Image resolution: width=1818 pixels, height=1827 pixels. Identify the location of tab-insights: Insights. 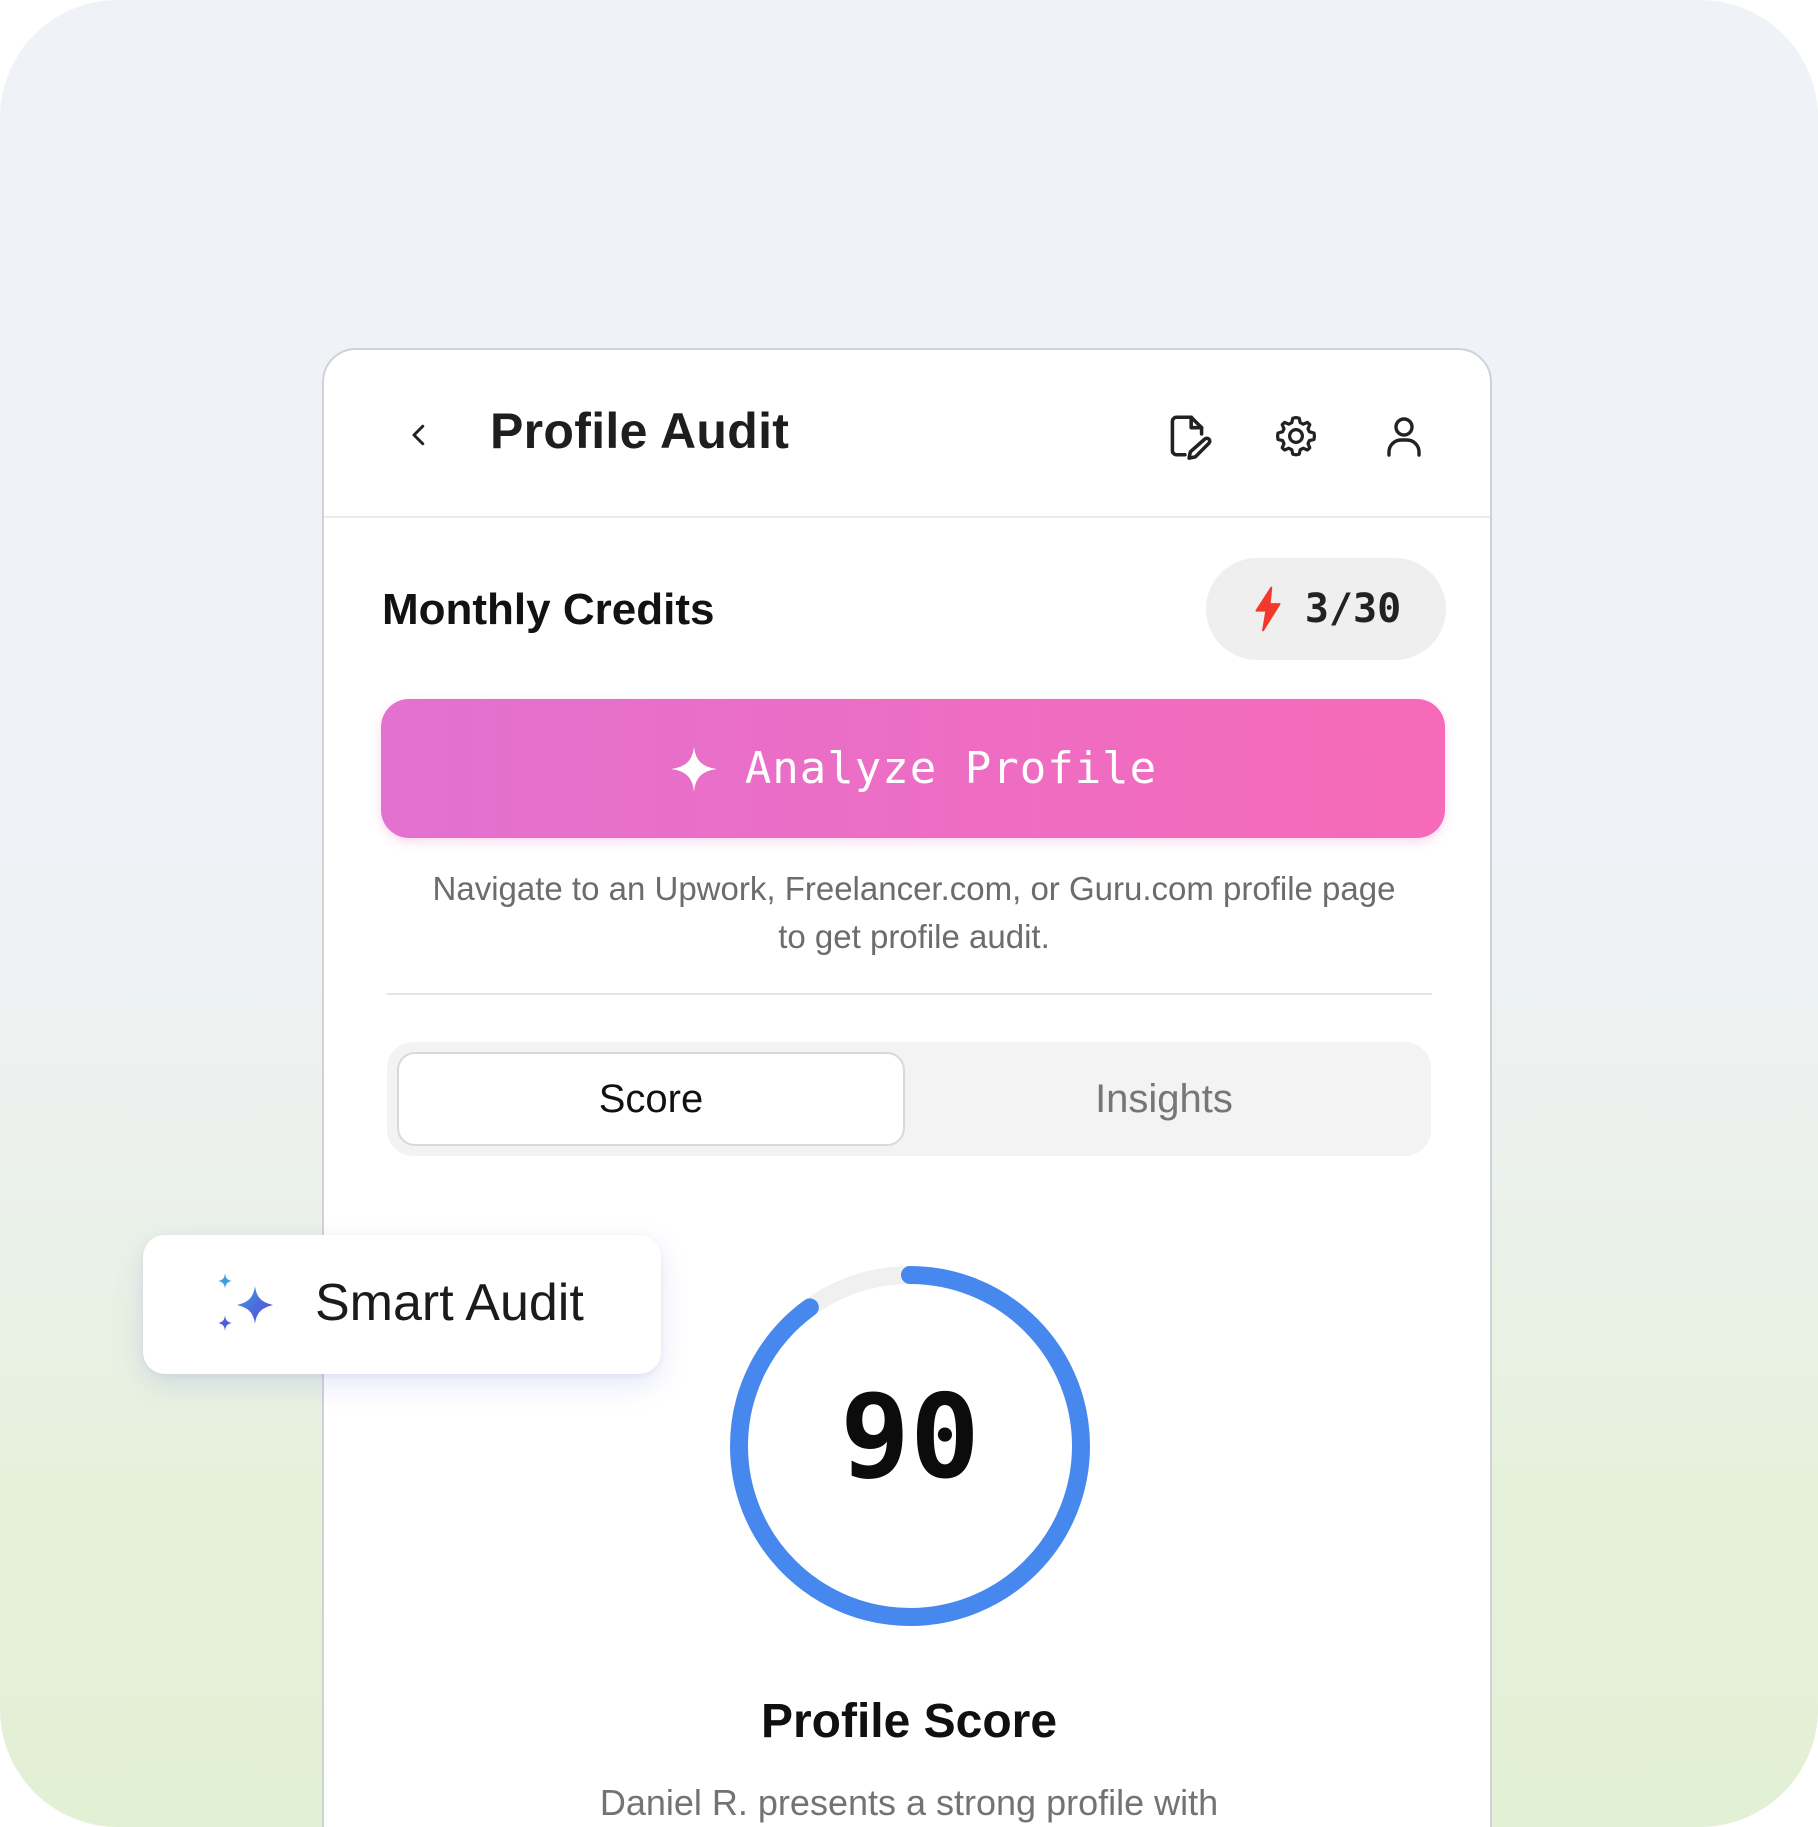
(1164, 1099).